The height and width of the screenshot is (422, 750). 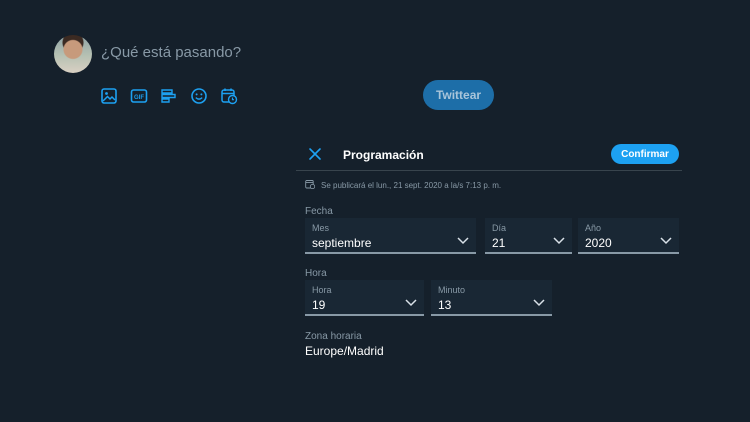 What do you see at coordinates (593, 228) in the screenshot?
I see `year-label: Año` at bounding box center [593, 228].